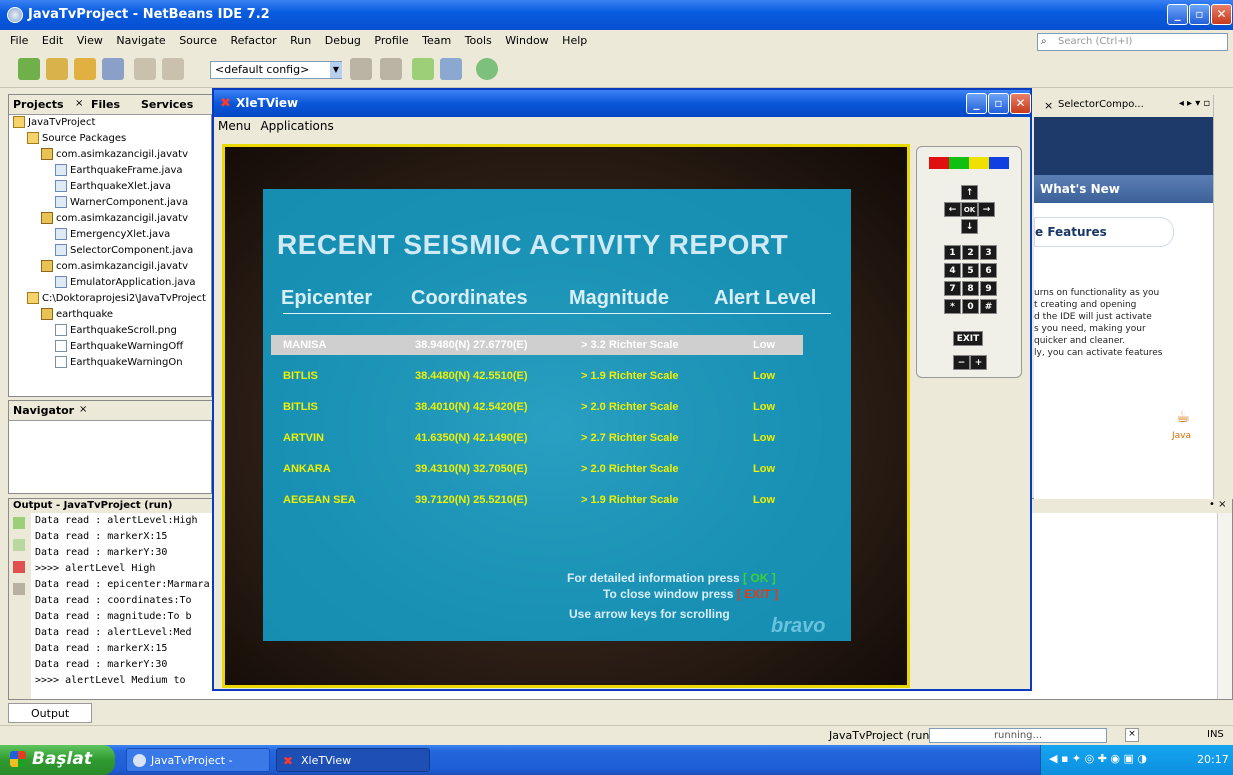 This screenshot has width=1233, height=775. Describe the element at coordinates (970, 270) in the screenshot. I see `digit-key: 5` at that location.